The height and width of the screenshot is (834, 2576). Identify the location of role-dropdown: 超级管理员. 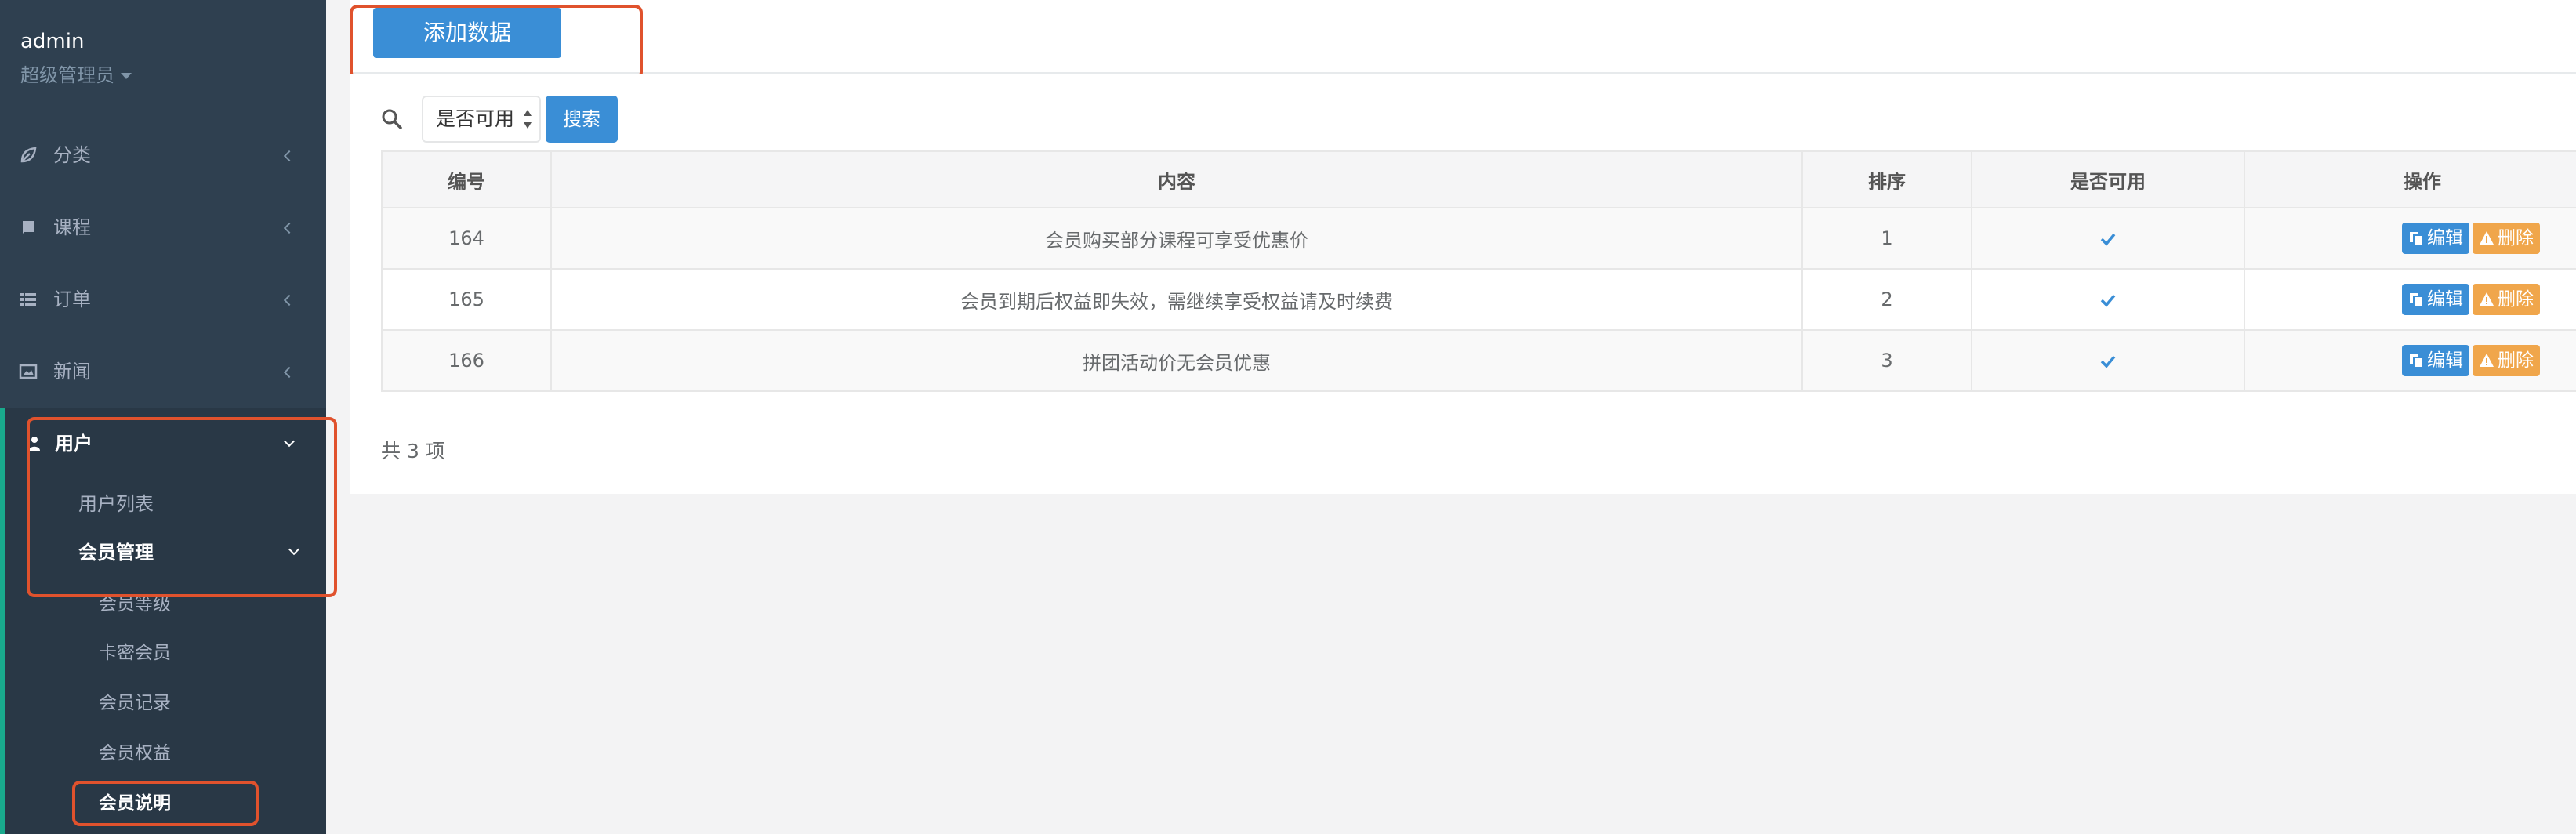
(76, 73).